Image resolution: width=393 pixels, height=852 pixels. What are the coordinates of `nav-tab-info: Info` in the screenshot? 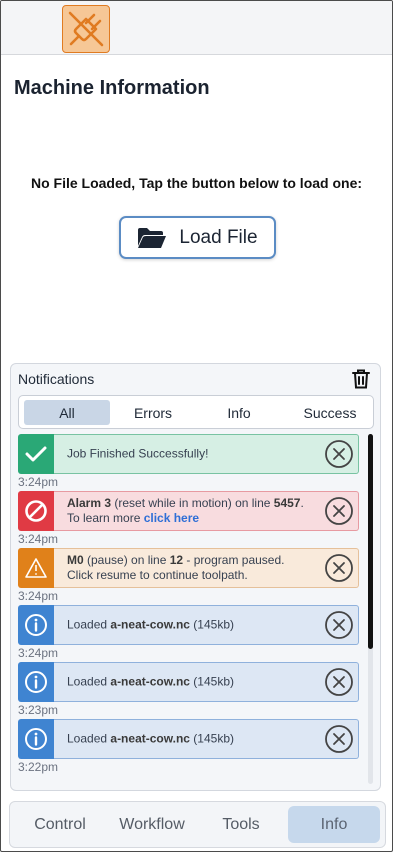 It's located at (334, 824).